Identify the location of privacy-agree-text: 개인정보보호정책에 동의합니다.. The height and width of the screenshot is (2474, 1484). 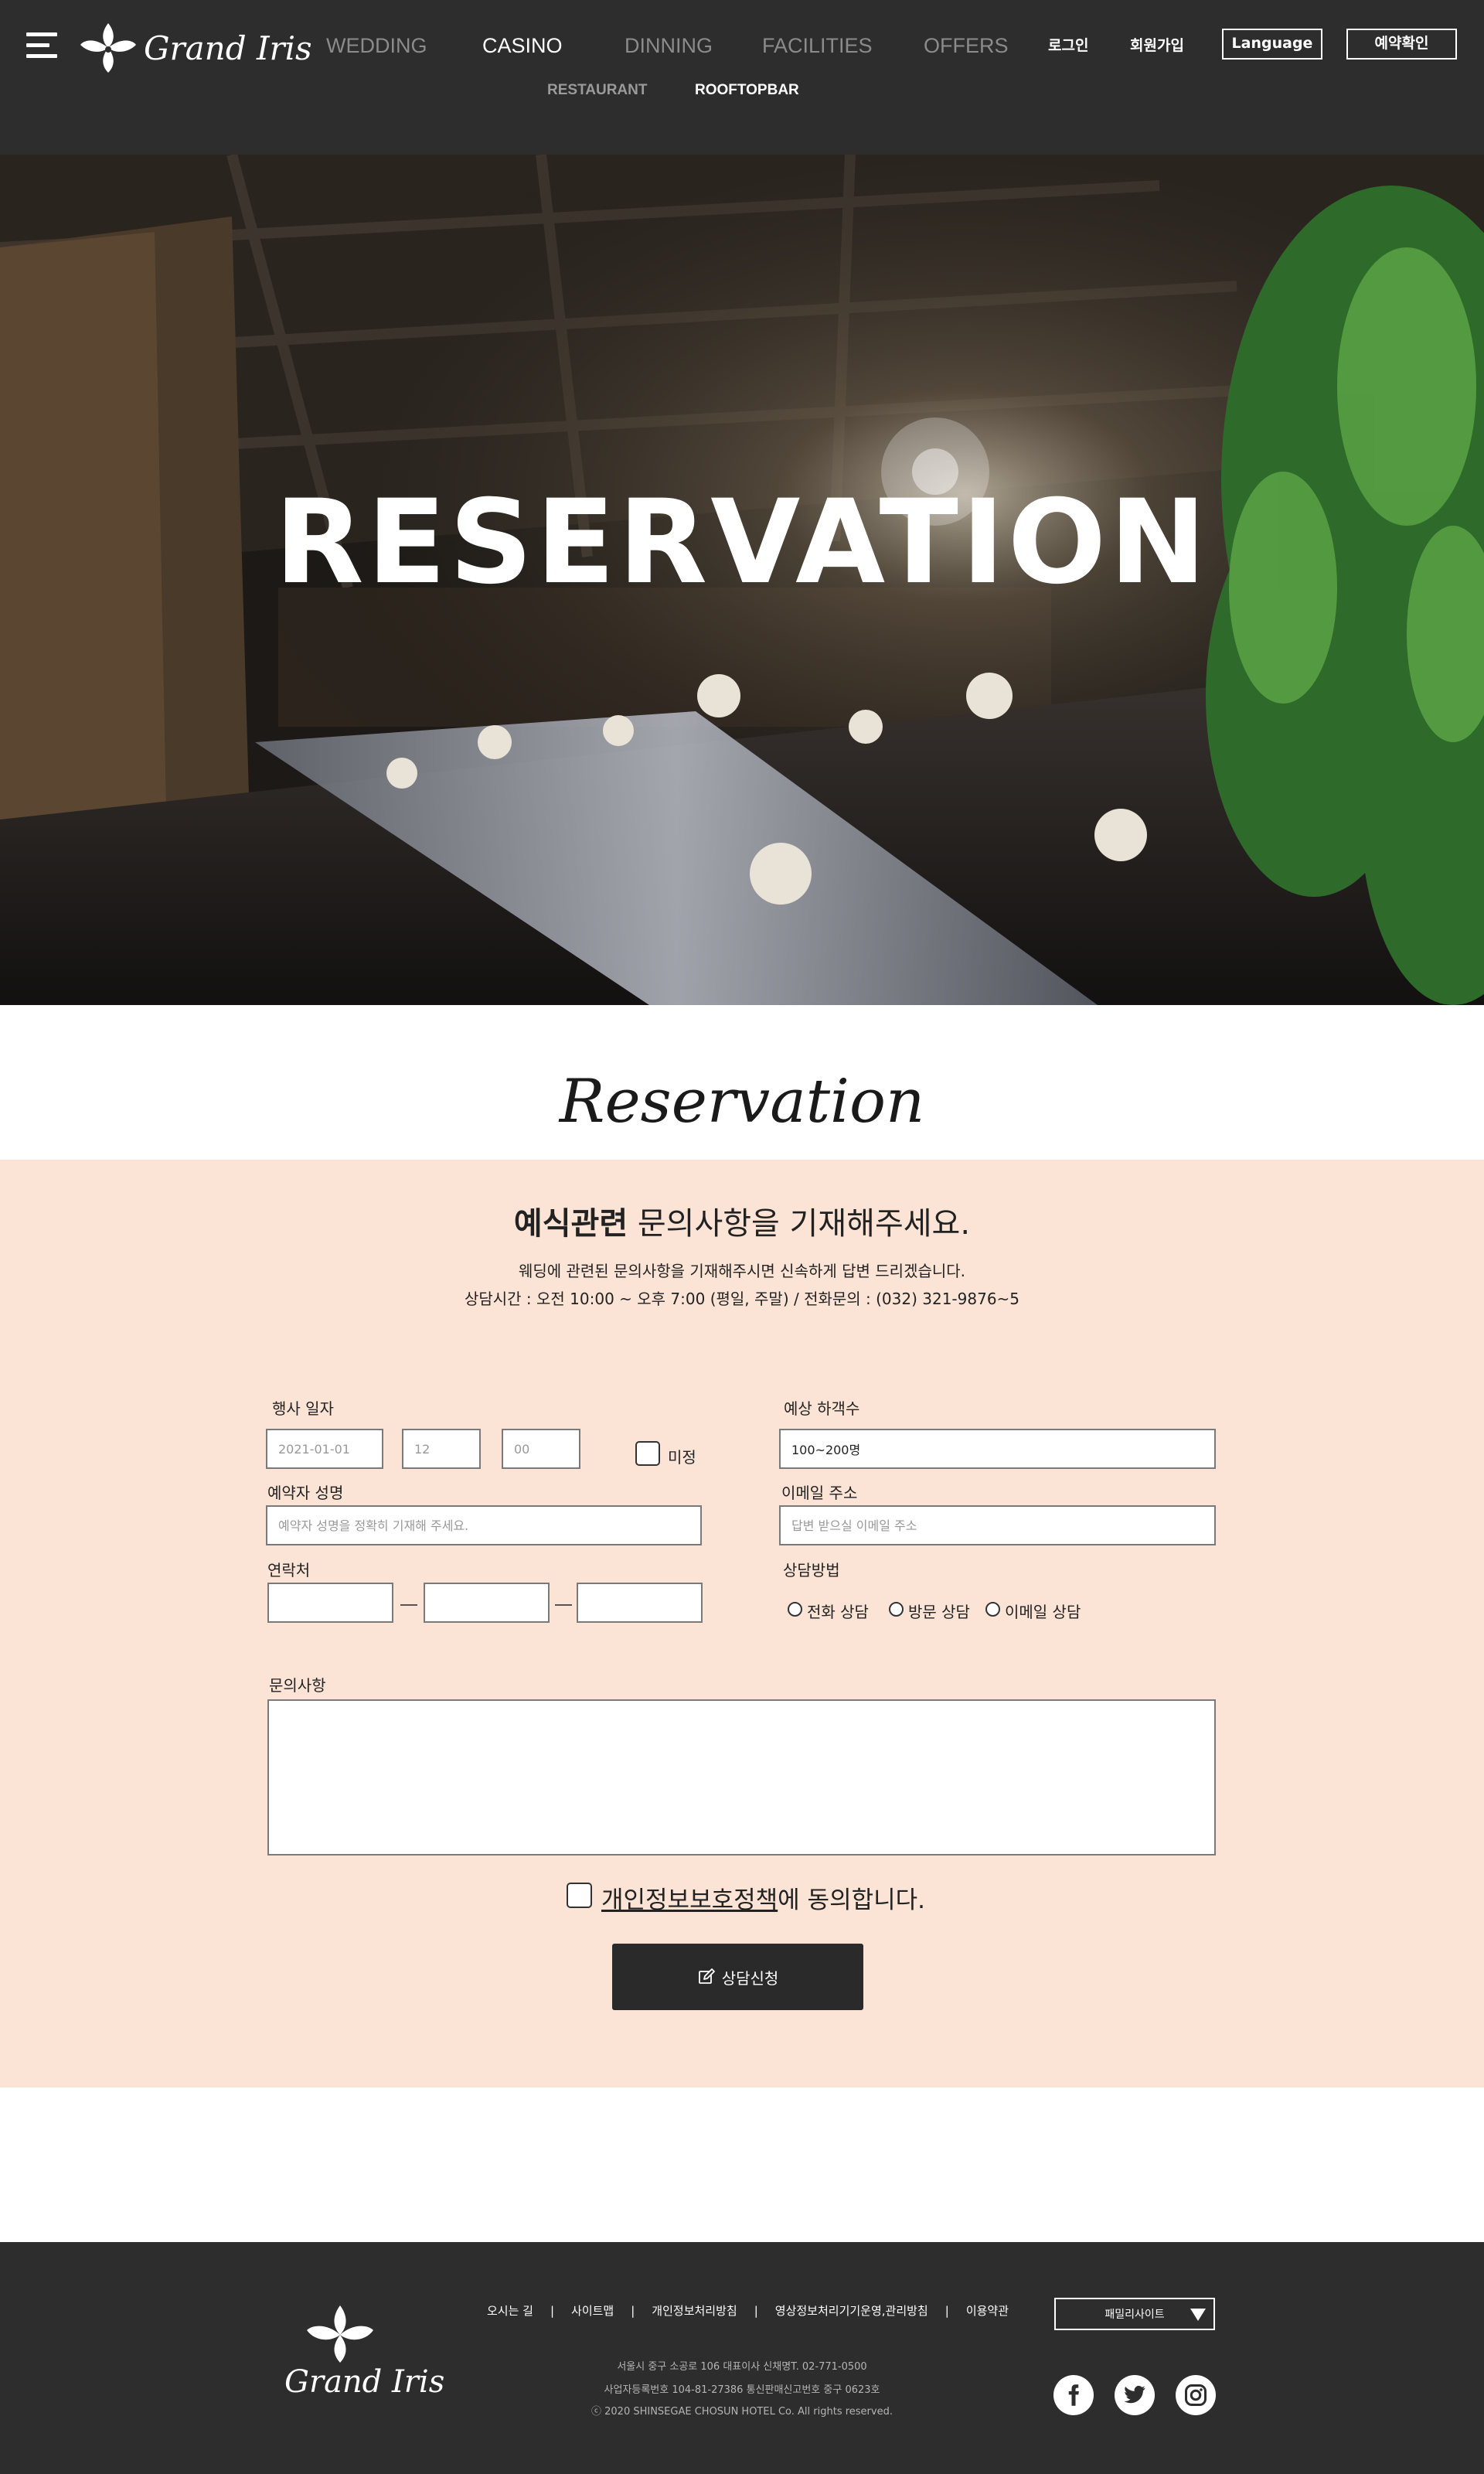
(763, 1897).